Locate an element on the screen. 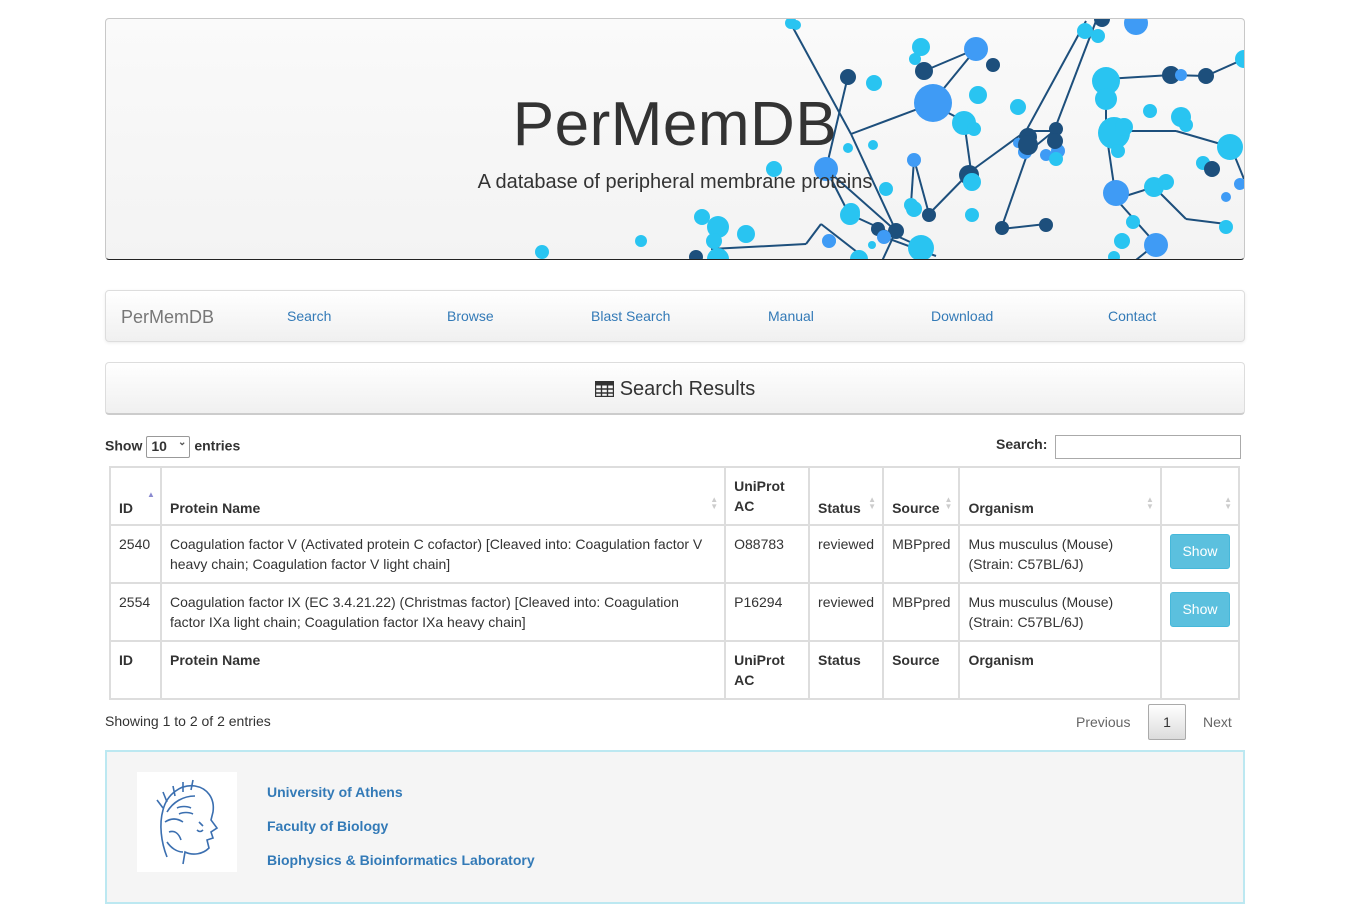 The height and width of the screenshot is (904, 1349). cell-id: 2540 is located at coordinates (135, 554).